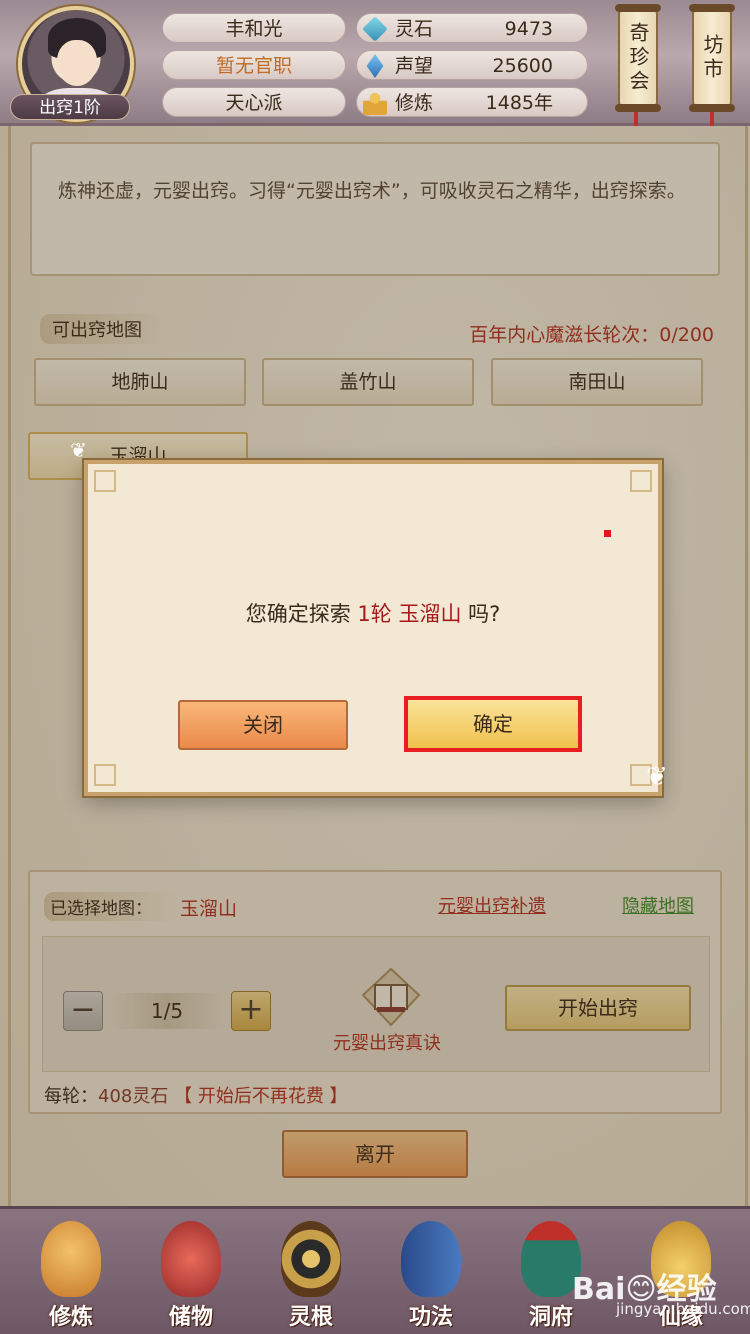  Describe the element at coordinates (414, 66) in the screenshot. I see `resource-label: 声望` at that location.